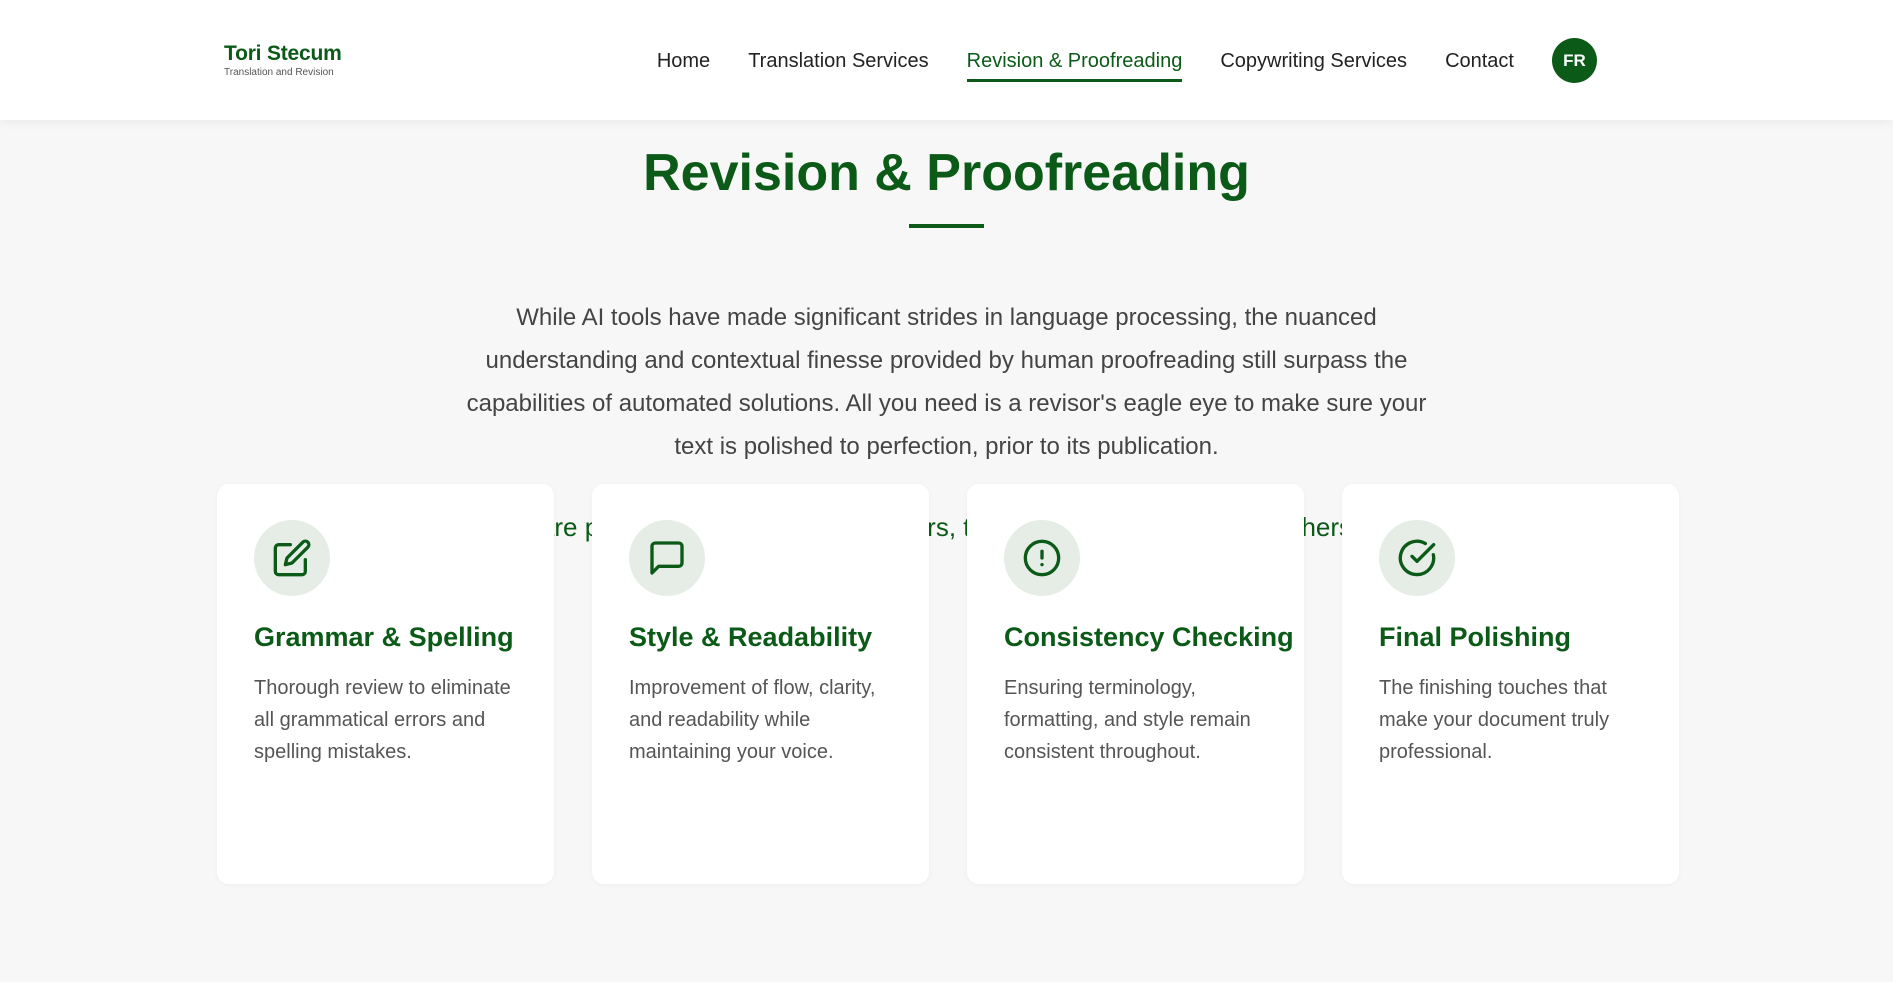 The image size is (1893, 982). What do you see at coordinates (1313, 61) in the screenshot?
I see `nav-copywriting-services: Copywriting Services` at bounding box center [1313, 61].